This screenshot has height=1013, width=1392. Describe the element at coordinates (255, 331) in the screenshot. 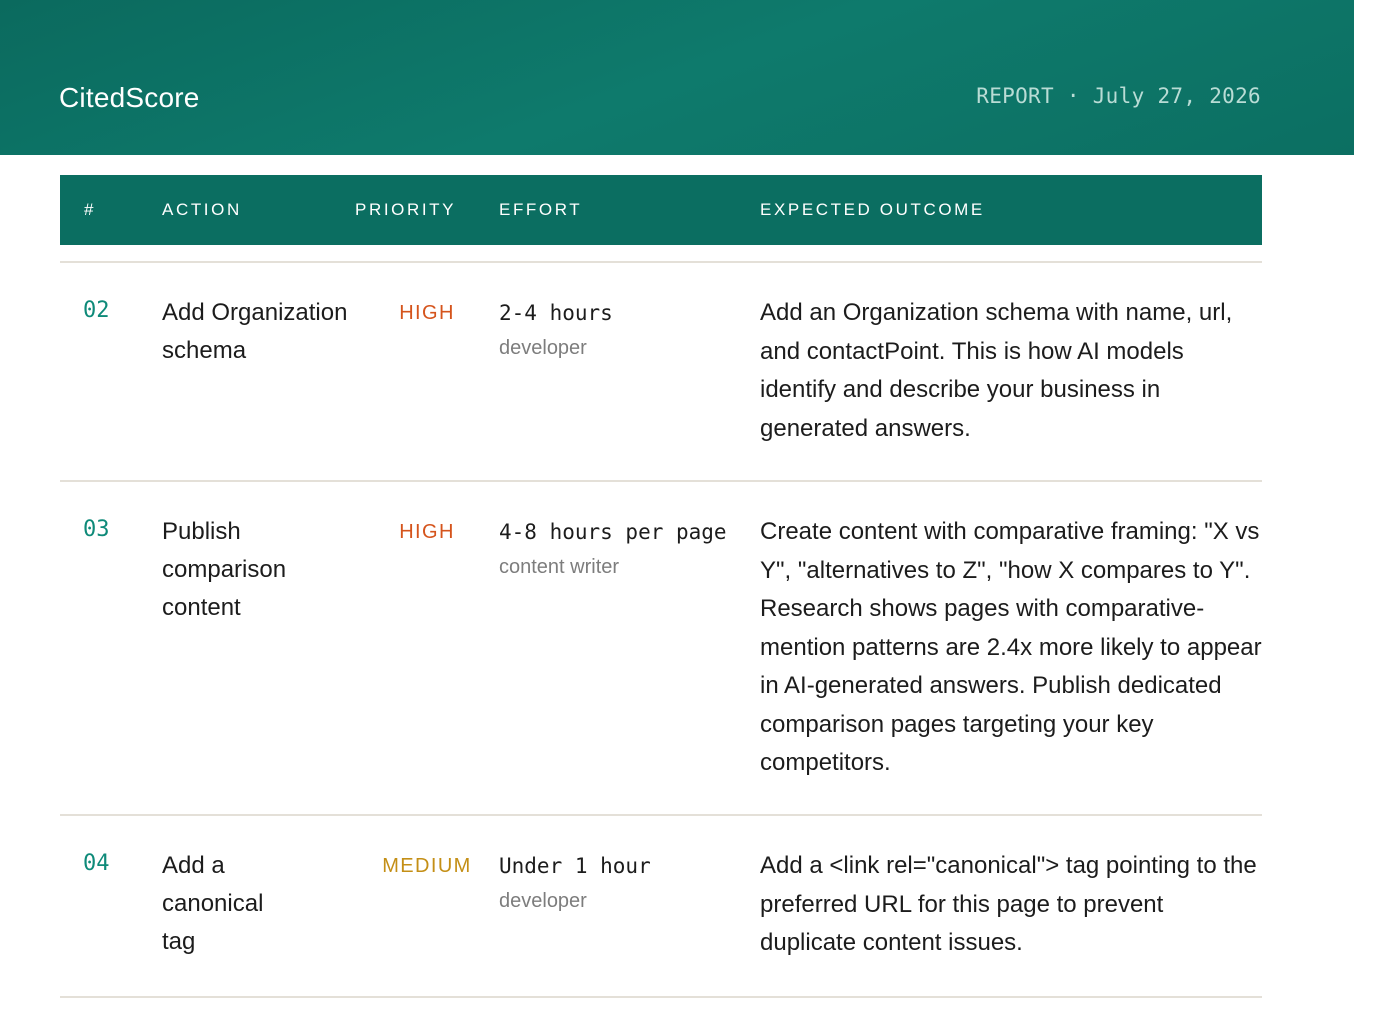

I see `action-title: Add Organization schema` at that location.